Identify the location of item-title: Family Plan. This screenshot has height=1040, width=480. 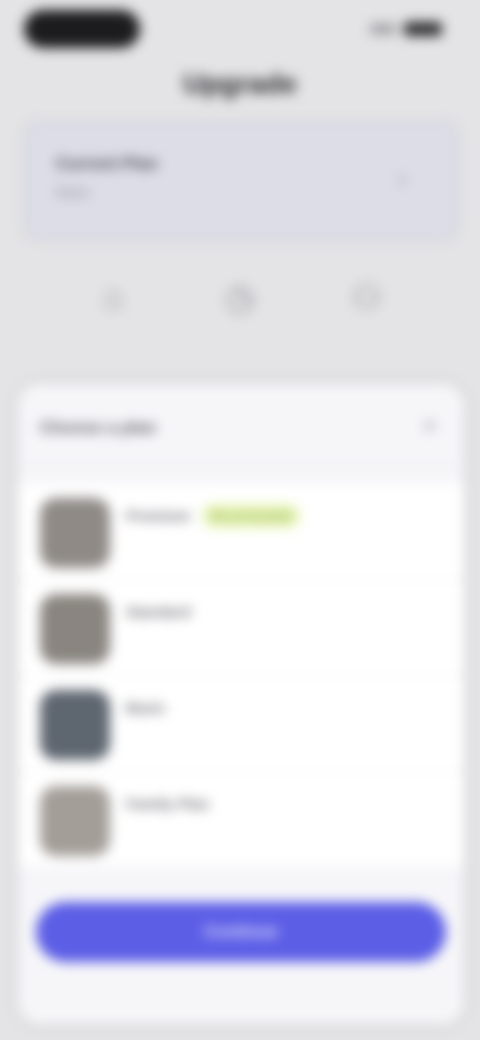
(168, 804).